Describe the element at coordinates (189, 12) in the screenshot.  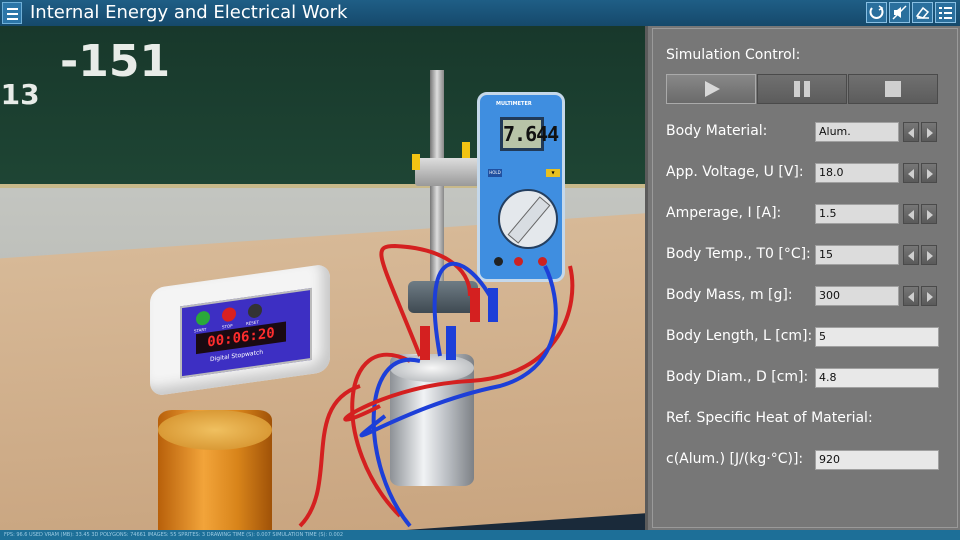
I see `app-title: Internal Energy and Electrical Work` at that location.